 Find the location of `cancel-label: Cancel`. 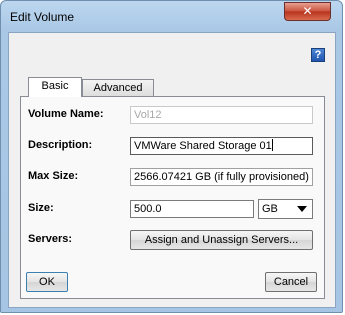

cancel-label: Cancel is located at coordinates (291, 282).